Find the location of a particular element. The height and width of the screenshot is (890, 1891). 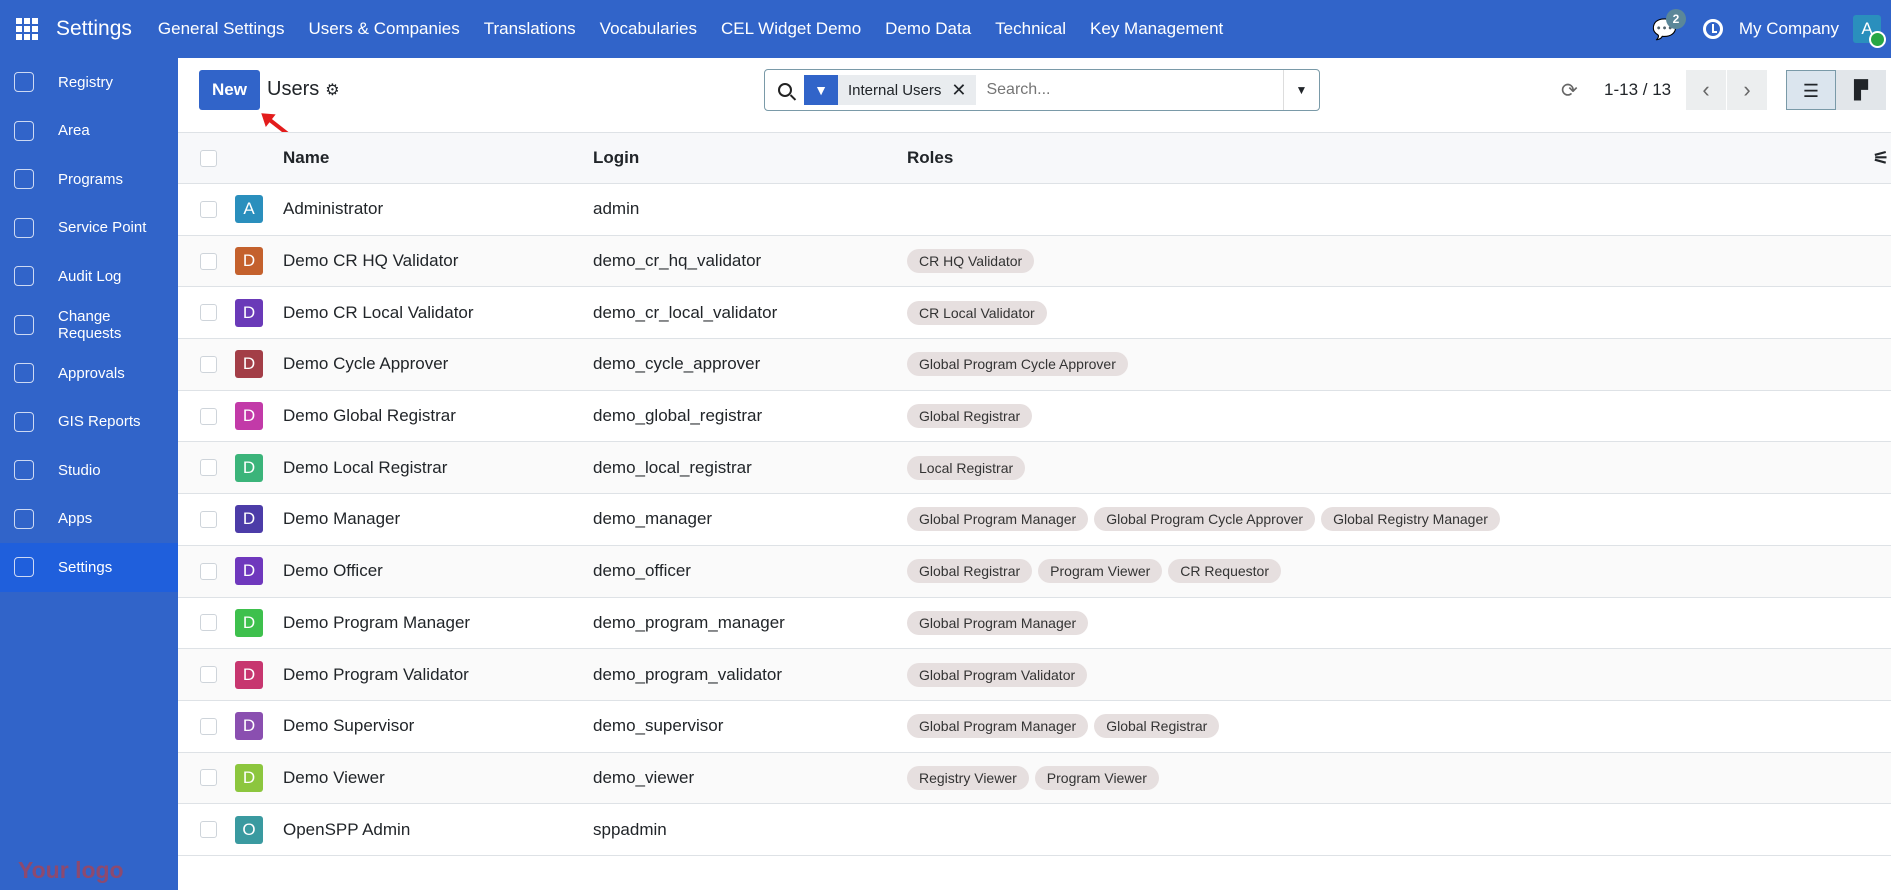

app-grid-icon is located at coordinates (27, 29).